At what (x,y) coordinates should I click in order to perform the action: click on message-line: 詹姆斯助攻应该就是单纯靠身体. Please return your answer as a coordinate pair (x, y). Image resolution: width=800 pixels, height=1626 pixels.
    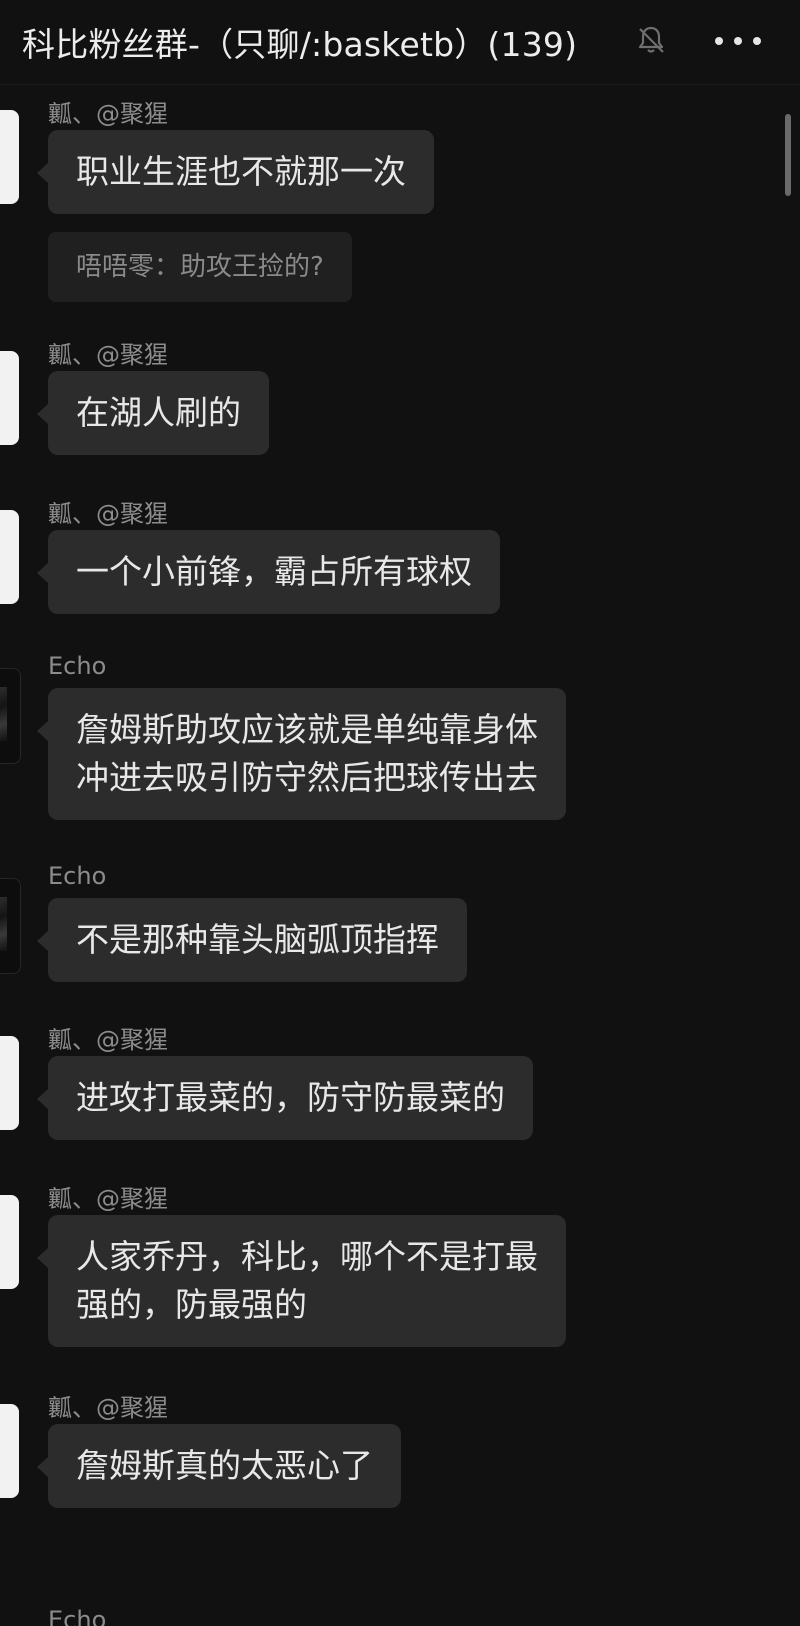
    Looking at the image, I should click on (307, 729).